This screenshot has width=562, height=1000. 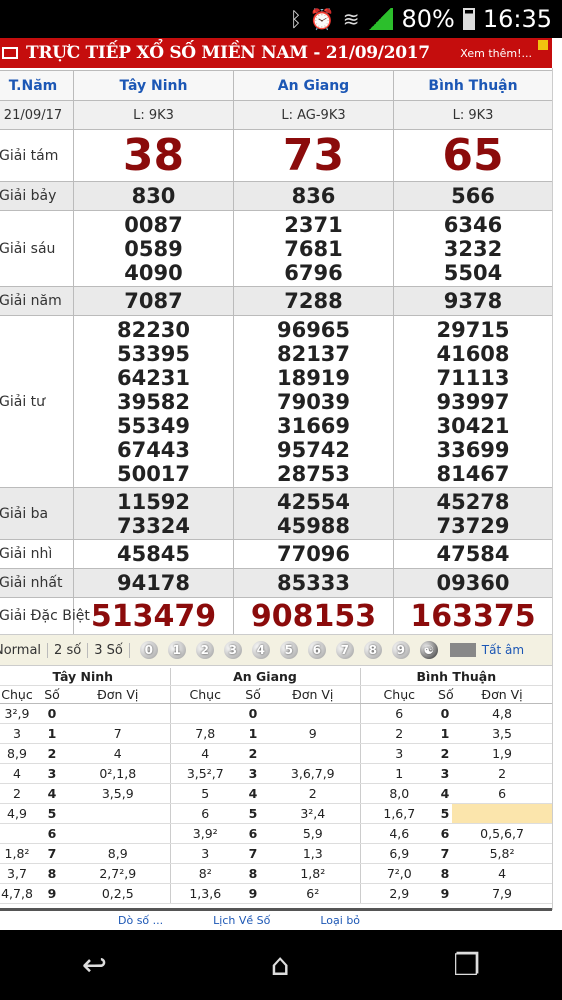 I want to click on loto-cell: 1,3,6, so click(x=205, y=893).